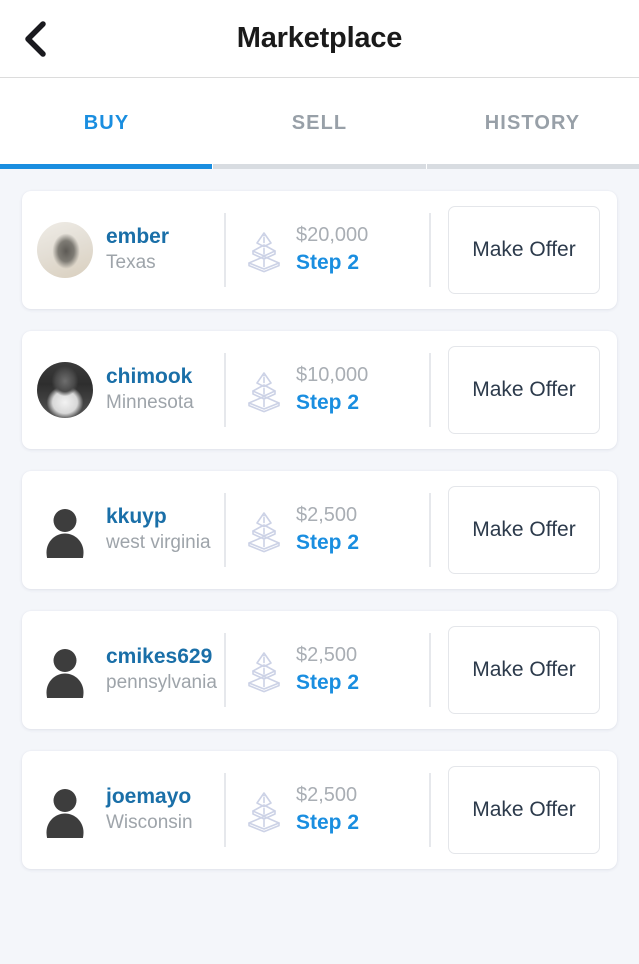 The width and height of the screenshot is (639, 964). I want to click on listing-user: joemayo Wisconsin, so click(123, 810).